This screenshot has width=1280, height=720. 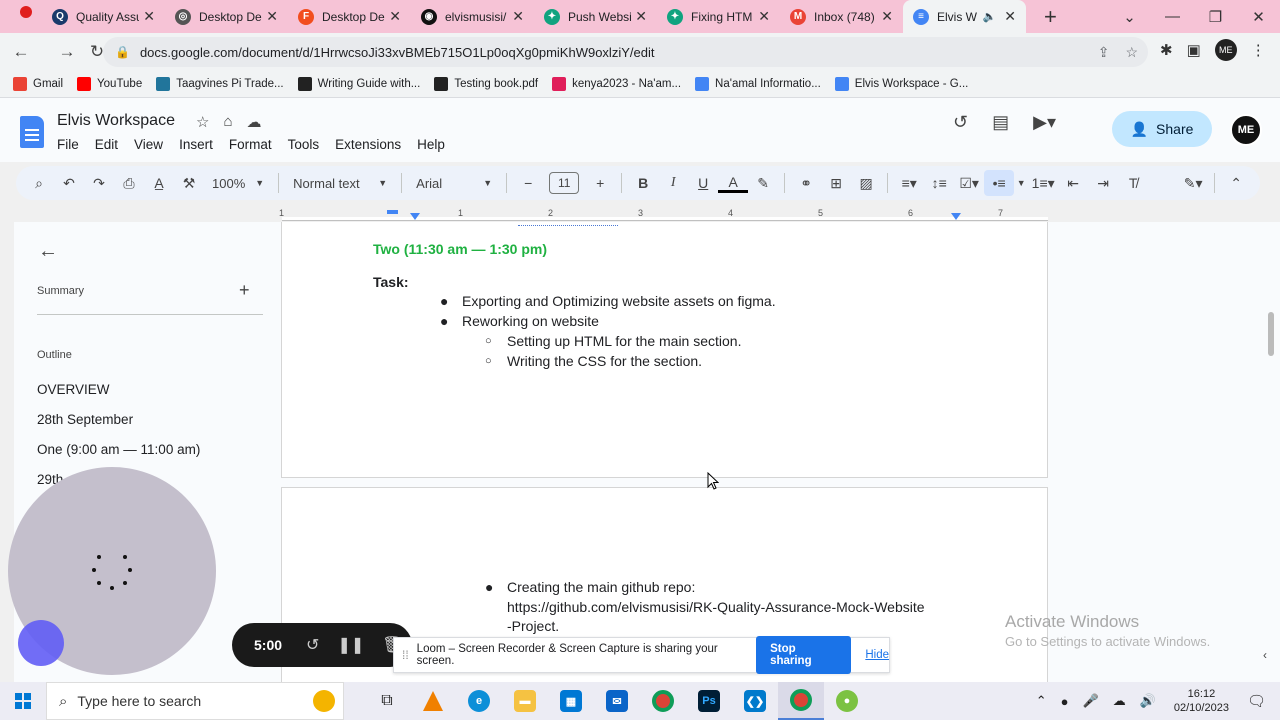 What do you see at coordinates (227, 122) in the screenshot?
I see `move-folder-icon: ⌂` at bounding box center [227, 122].